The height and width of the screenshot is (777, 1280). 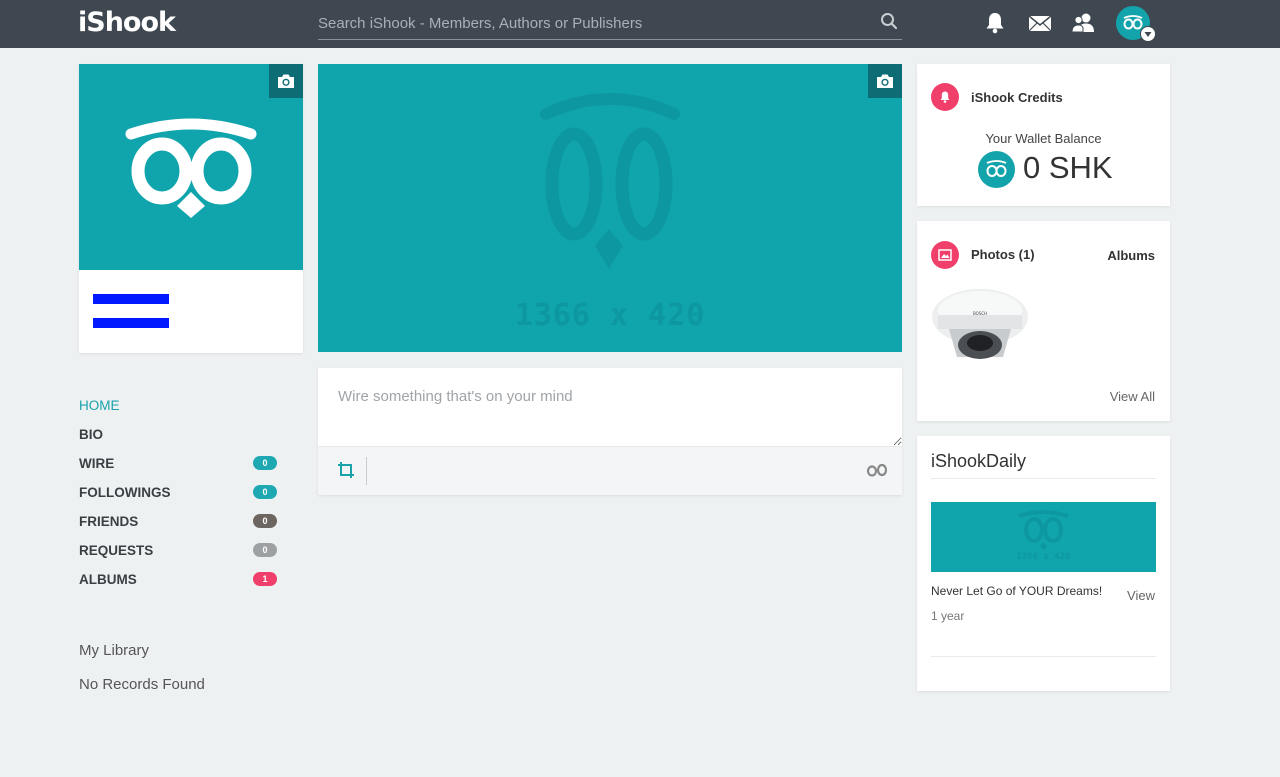 What do you see at coordinates (877, 470) in the screenshot?
I see `owl-eyes-icon` at bounding box center [877, 470].